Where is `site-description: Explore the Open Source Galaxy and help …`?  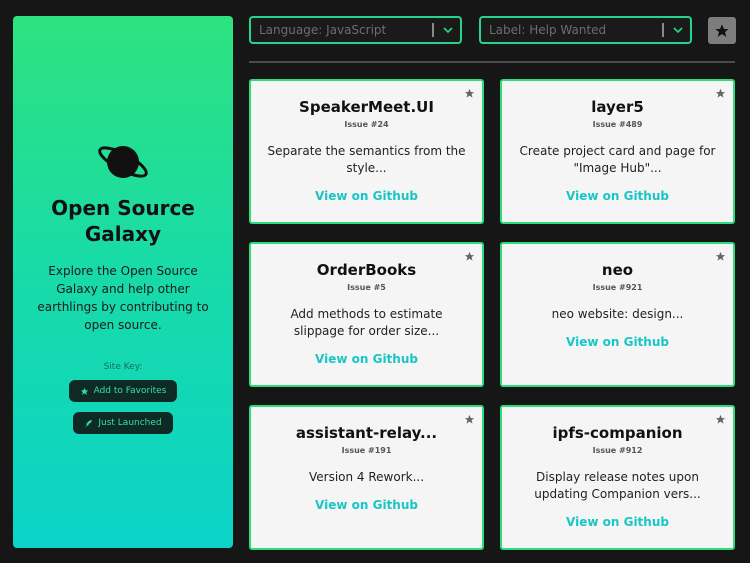 site-description: Explore the Open Source Galaxy and help … is located at coordinates (123, 298).